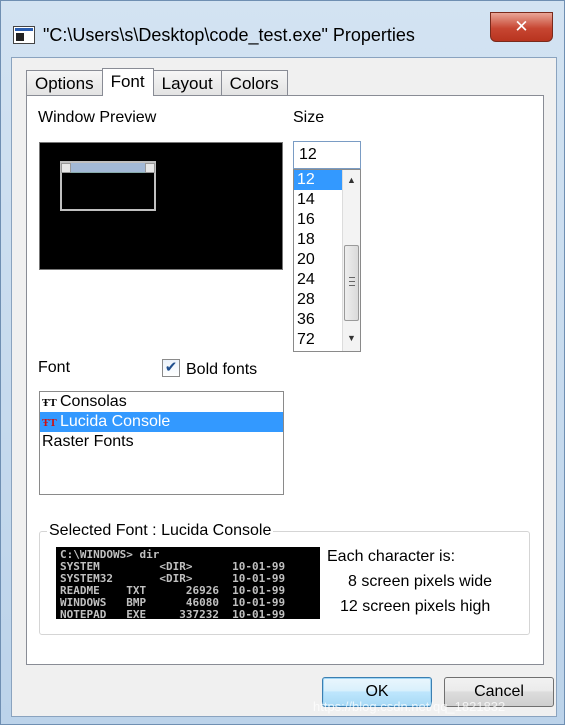 The image size is (565, 725). What do you see at coordinates (391, 556) in the screenshot?
I see `char-size-heading: Each character is:` at bounding box center [391, 556].